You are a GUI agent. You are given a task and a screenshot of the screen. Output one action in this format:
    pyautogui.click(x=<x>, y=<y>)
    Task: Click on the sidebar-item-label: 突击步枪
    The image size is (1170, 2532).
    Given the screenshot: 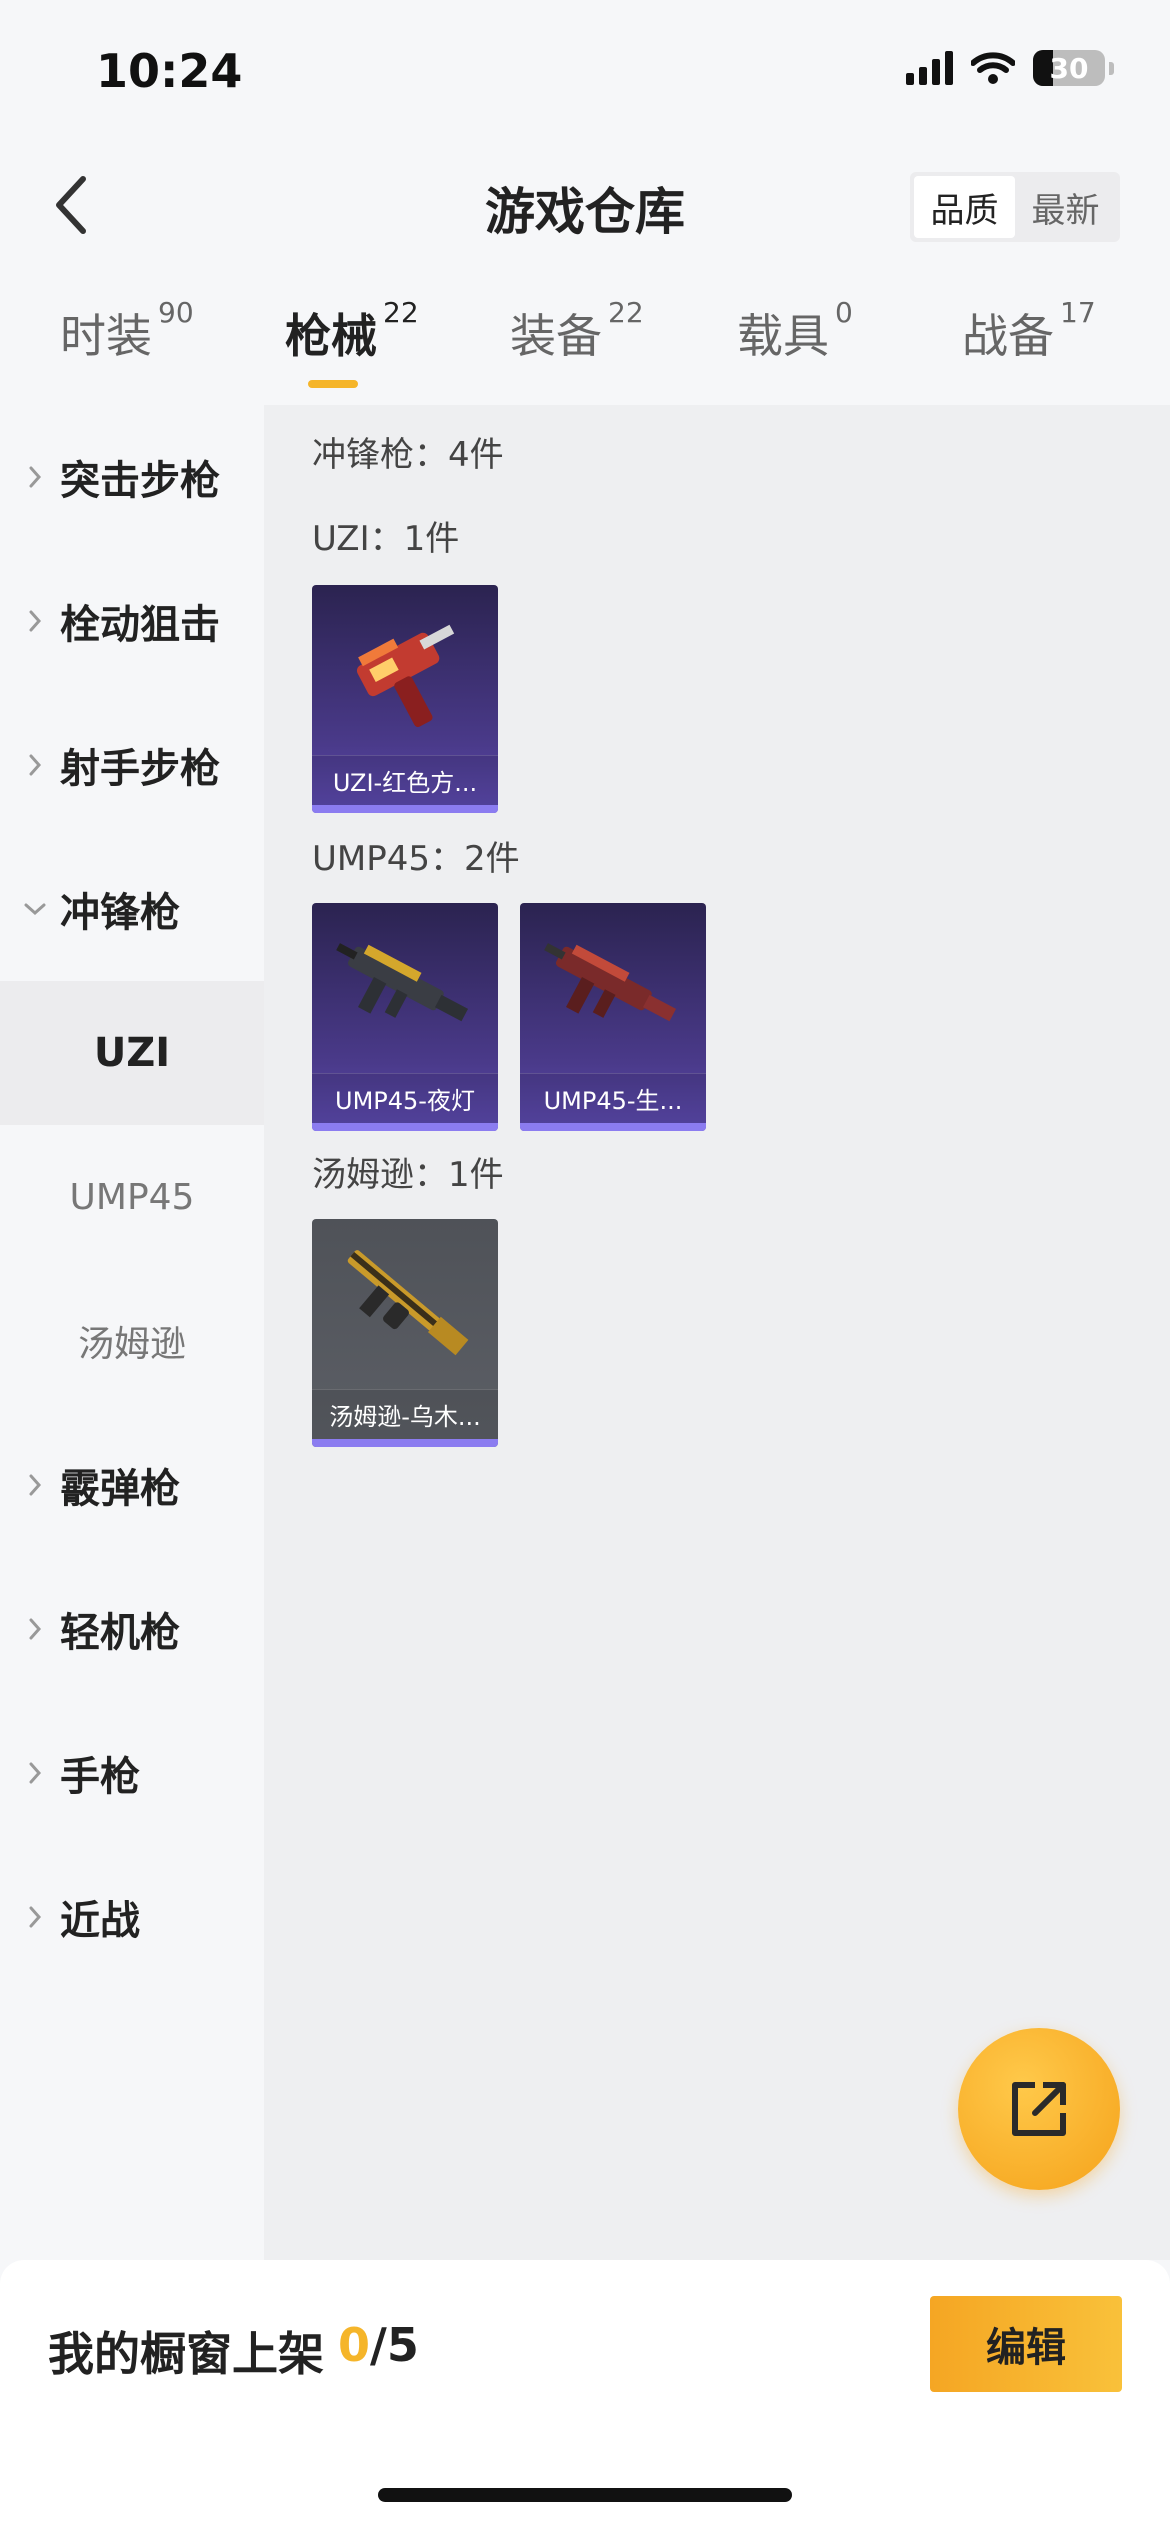 What is the action you would take?
    pyautogui.click(x=140, y=481)
    